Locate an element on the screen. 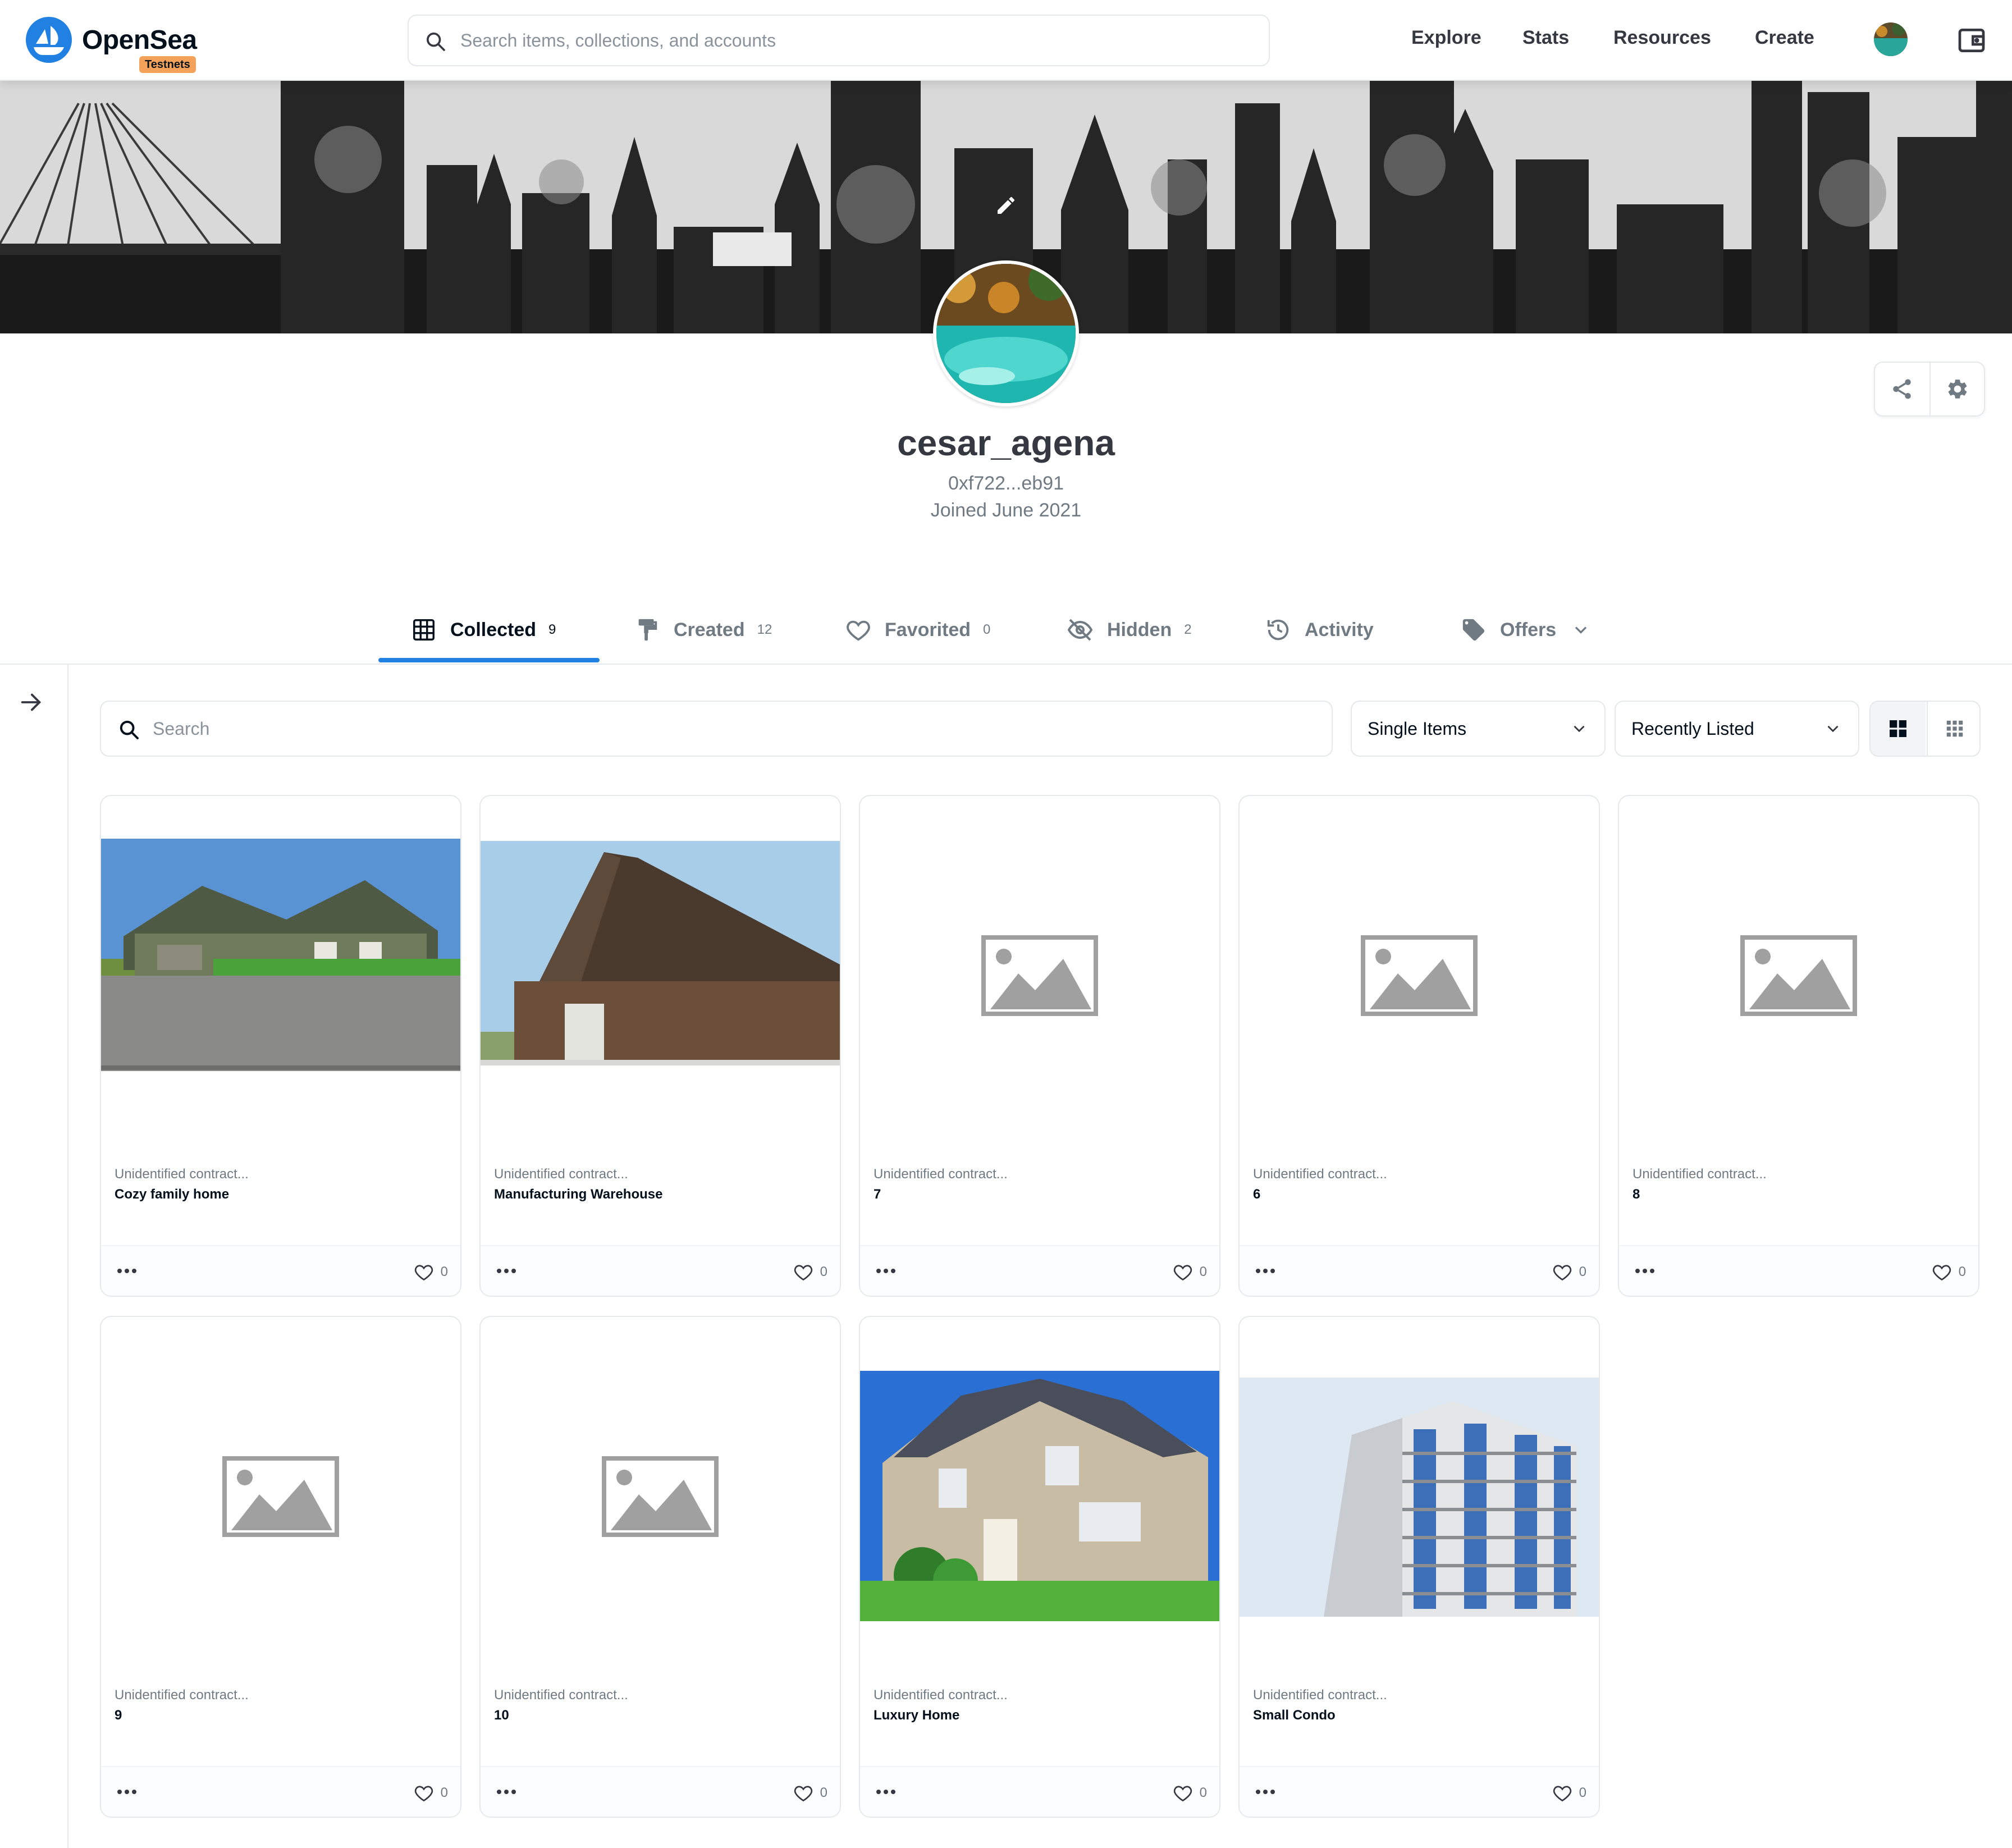  arrow-right-icon is located at coordinates (32, 702).